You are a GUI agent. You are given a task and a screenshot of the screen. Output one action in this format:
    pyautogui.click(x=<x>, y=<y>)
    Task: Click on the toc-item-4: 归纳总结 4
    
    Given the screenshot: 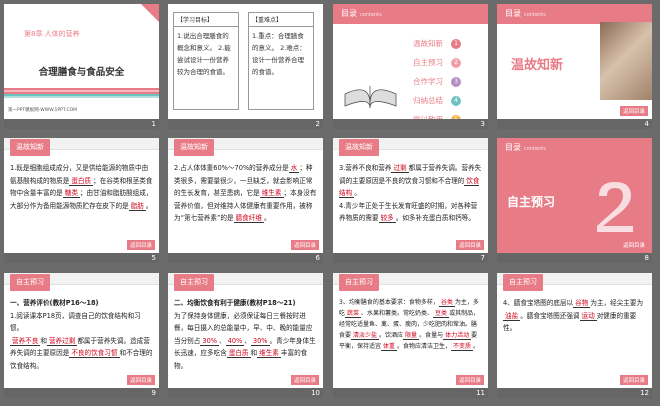 What is the action you would take?
    pyautogui.click(x=437, y=100)
    